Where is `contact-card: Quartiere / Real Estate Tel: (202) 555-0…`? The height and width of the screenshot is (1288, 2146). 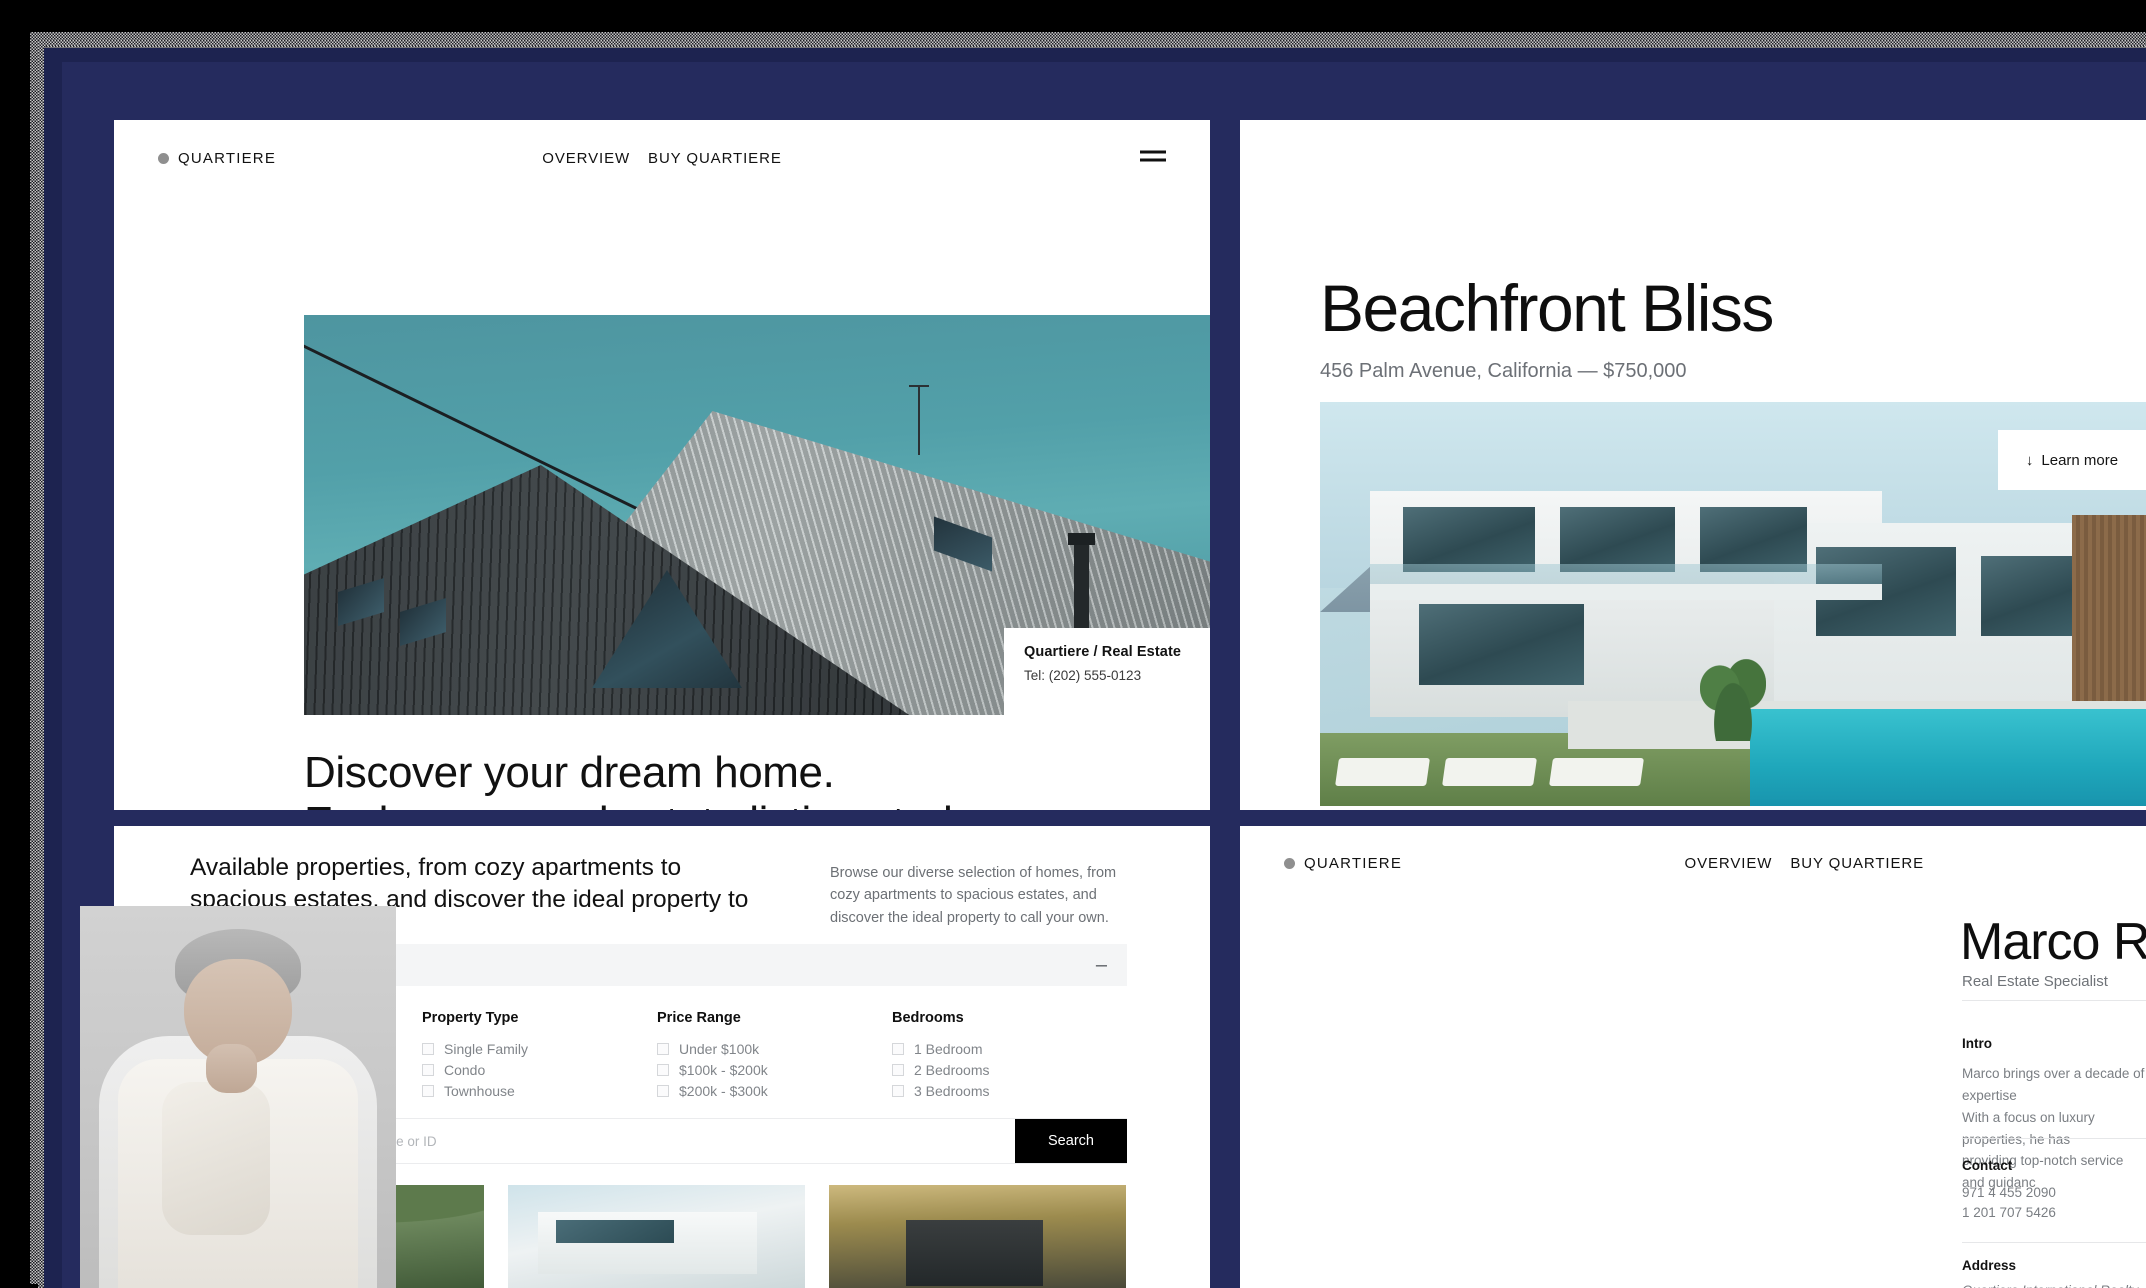
contact-card: Quartiere / Real Estate Tel: (202) 555-0… is located at coordinates (1107, 671).